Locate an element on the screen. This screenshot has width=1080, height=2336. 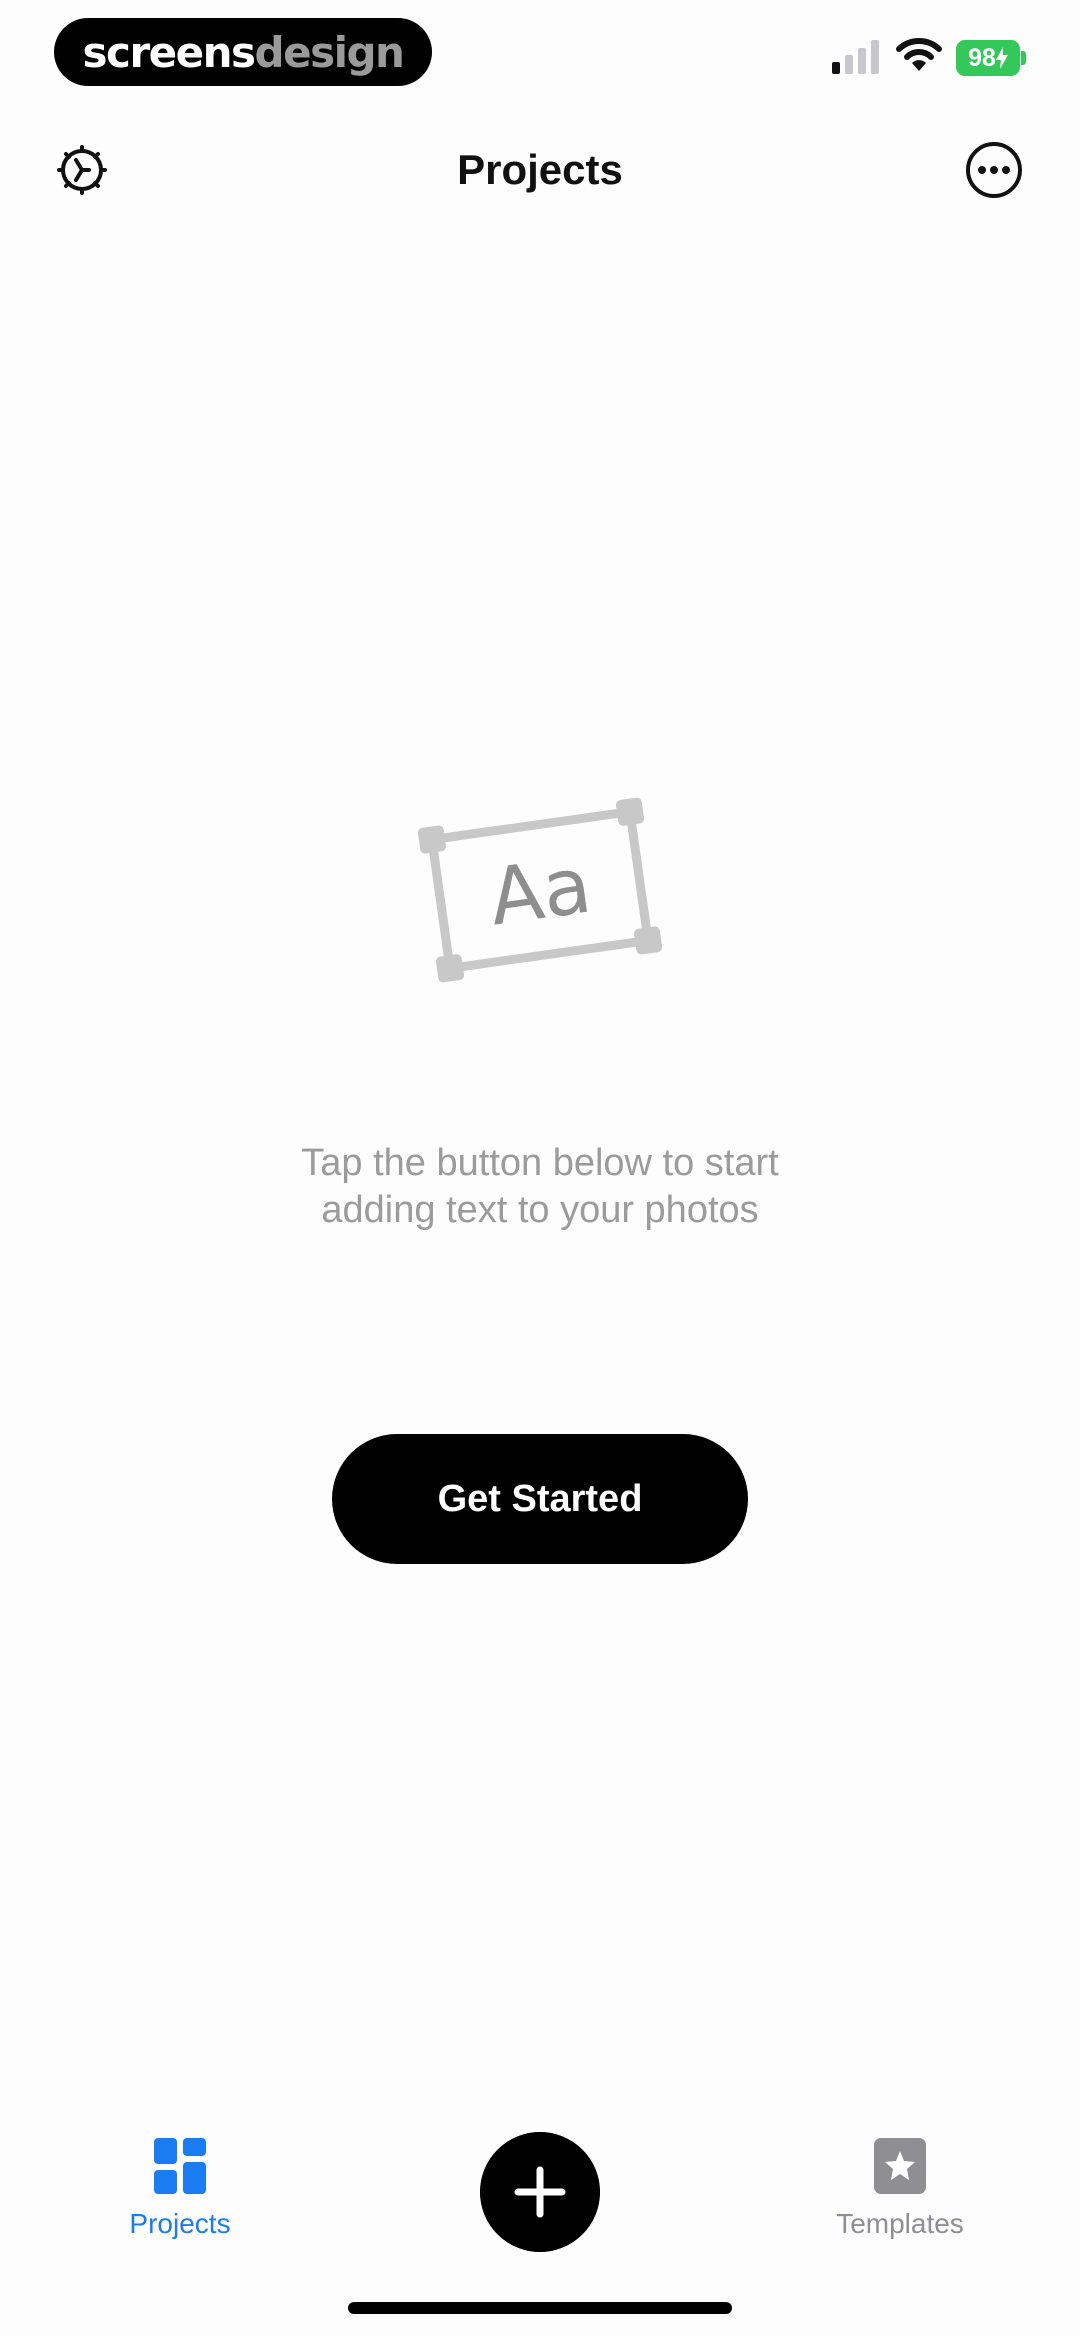
illustration-text: Aa is located at coordinates (540, 891).